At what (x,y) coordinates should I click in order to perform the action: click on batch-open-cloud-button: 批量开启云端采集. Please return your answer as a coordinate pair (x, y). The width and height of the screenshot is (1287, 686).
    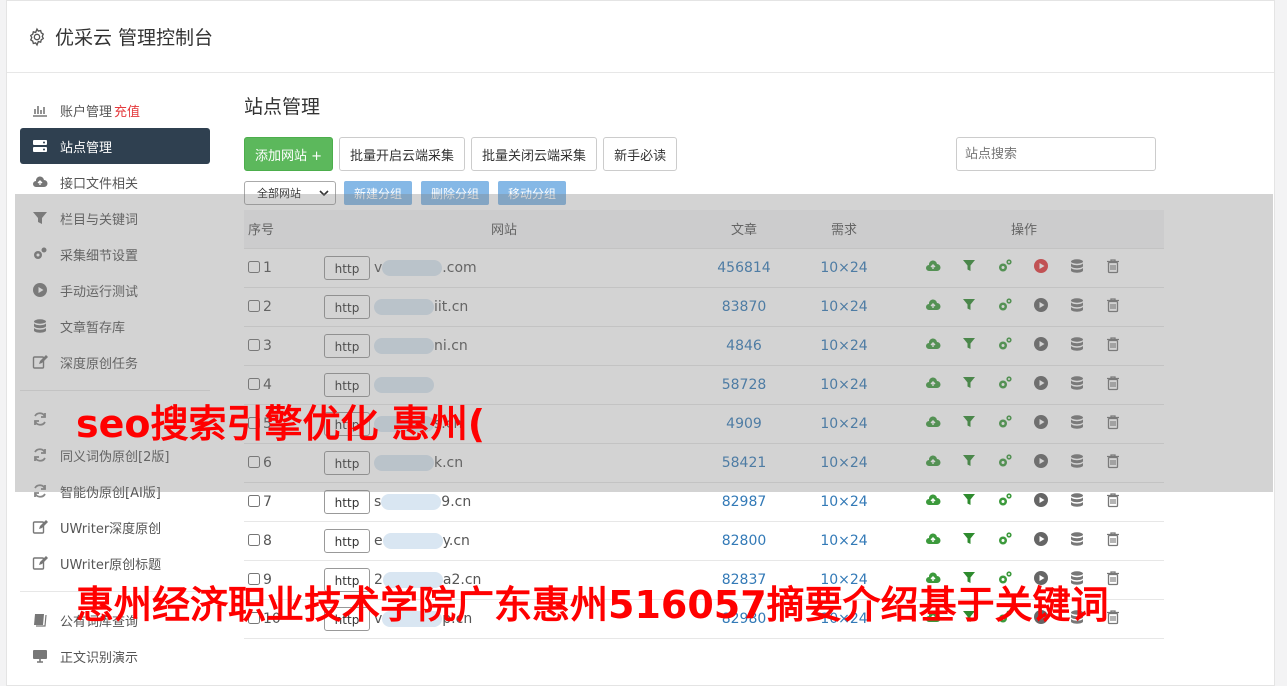
    Looking at the image, I should click on (402, 154).